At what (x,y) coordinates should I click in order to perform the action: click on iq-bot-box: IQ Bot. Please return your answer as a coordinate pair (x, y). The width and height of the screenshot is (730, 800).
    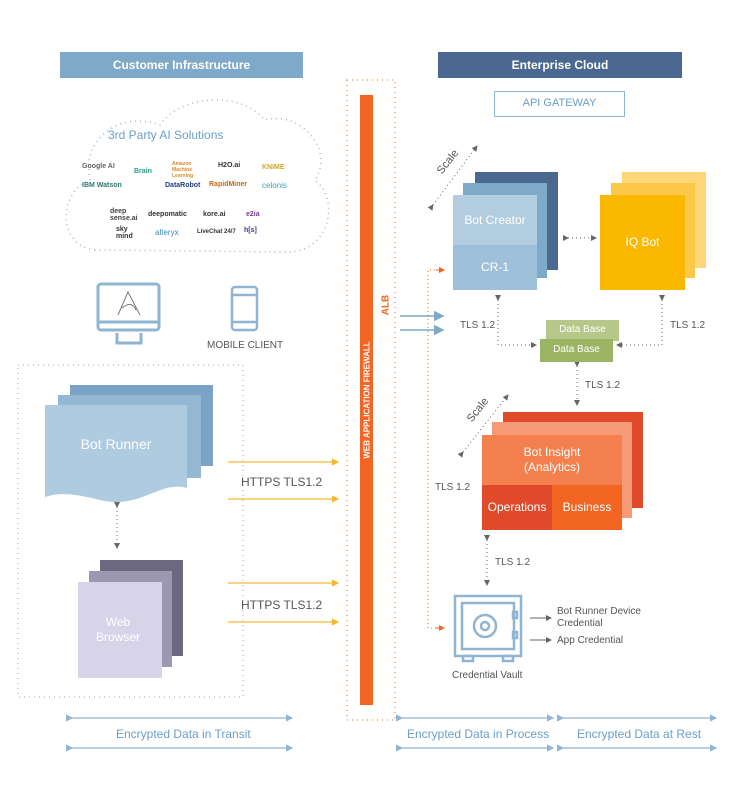
    Looking at the image, I should click on (642, 242).